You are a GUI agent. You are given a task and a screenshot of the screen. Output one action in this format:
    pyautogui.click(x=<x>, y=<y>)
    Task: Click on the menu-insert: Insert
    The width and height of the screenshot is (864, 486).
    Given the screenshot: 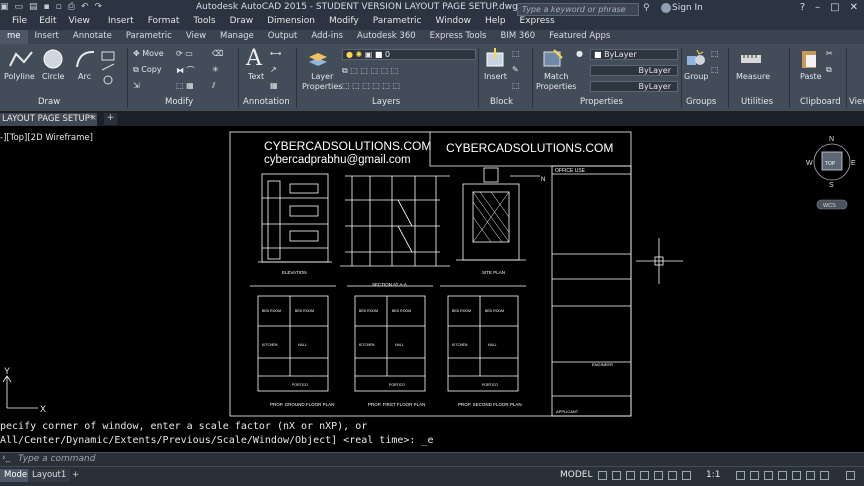 What is the action you would take?
    pyautogui.click(x=112, y=23)
    